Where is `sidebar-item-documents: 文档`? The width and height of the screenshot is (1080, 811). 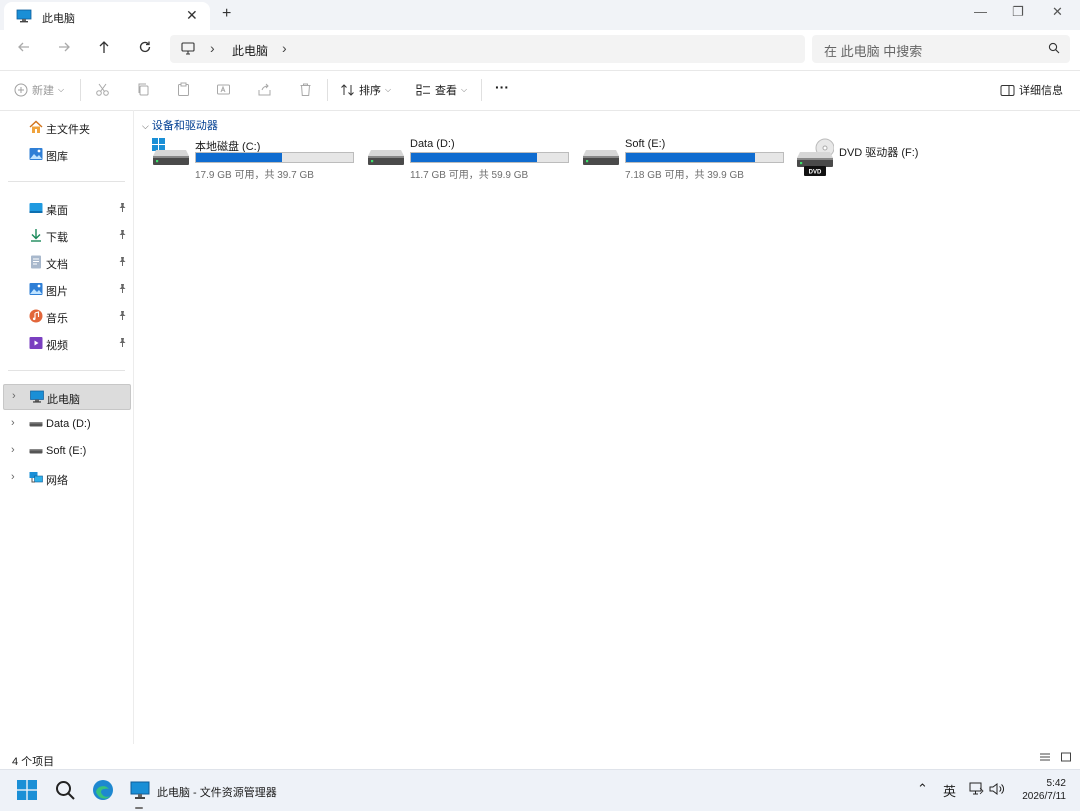
sidebar-item-documents: 文档 is located at coordinates (66, 263).